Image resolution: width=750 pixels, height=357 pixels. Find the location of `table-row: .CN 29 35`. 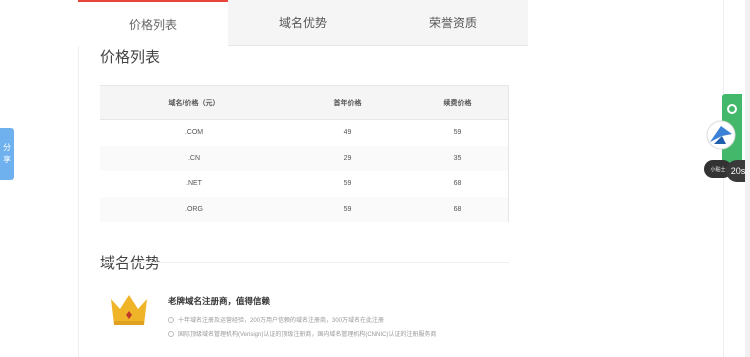

table-row: .CN 29 35 is located at coordinates (304, 158).